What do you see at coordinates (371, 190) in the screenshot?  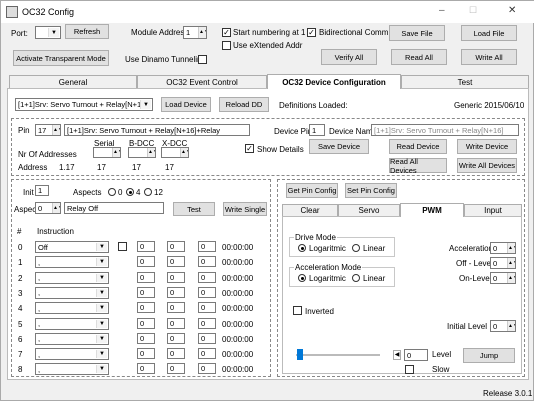 I see `set-pin-config-button: Set Pin Config` at bounding box center [371, 190].